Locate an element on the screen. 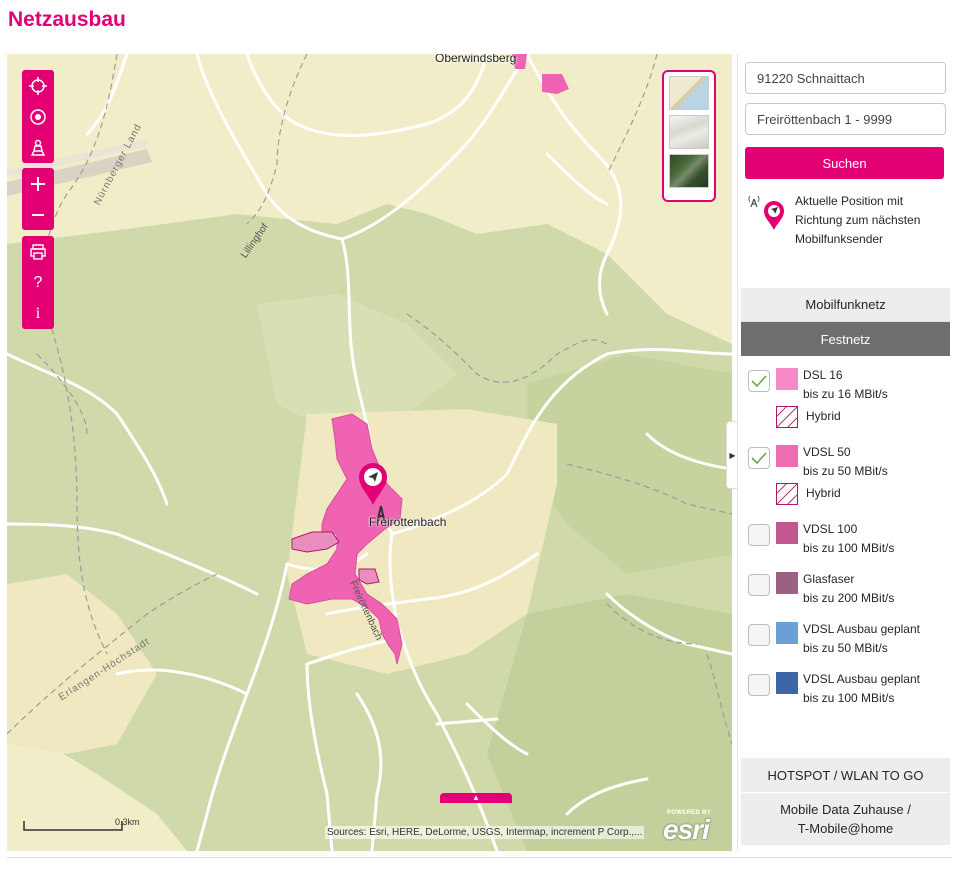 The width and height of the screenshot is (959, 869). map-tools-zoom is located at coordinates (38, 199).